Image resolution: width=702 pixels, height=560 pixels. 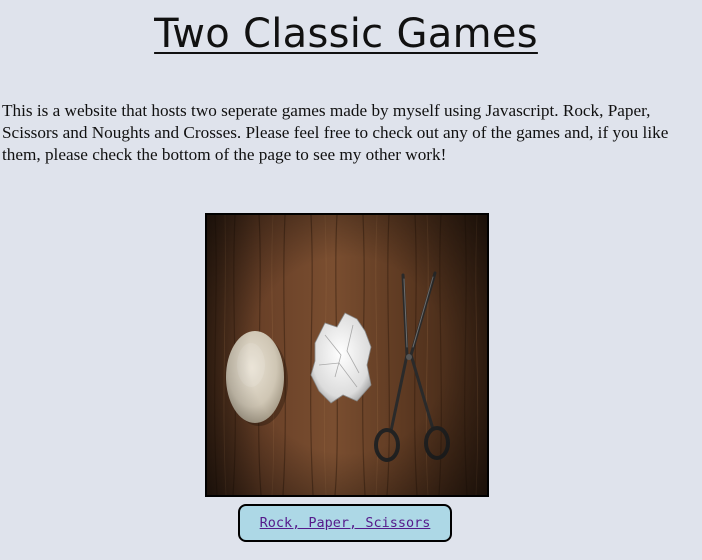 I want to click on page-title: Two Classic Games, so click(x=346, y=34).